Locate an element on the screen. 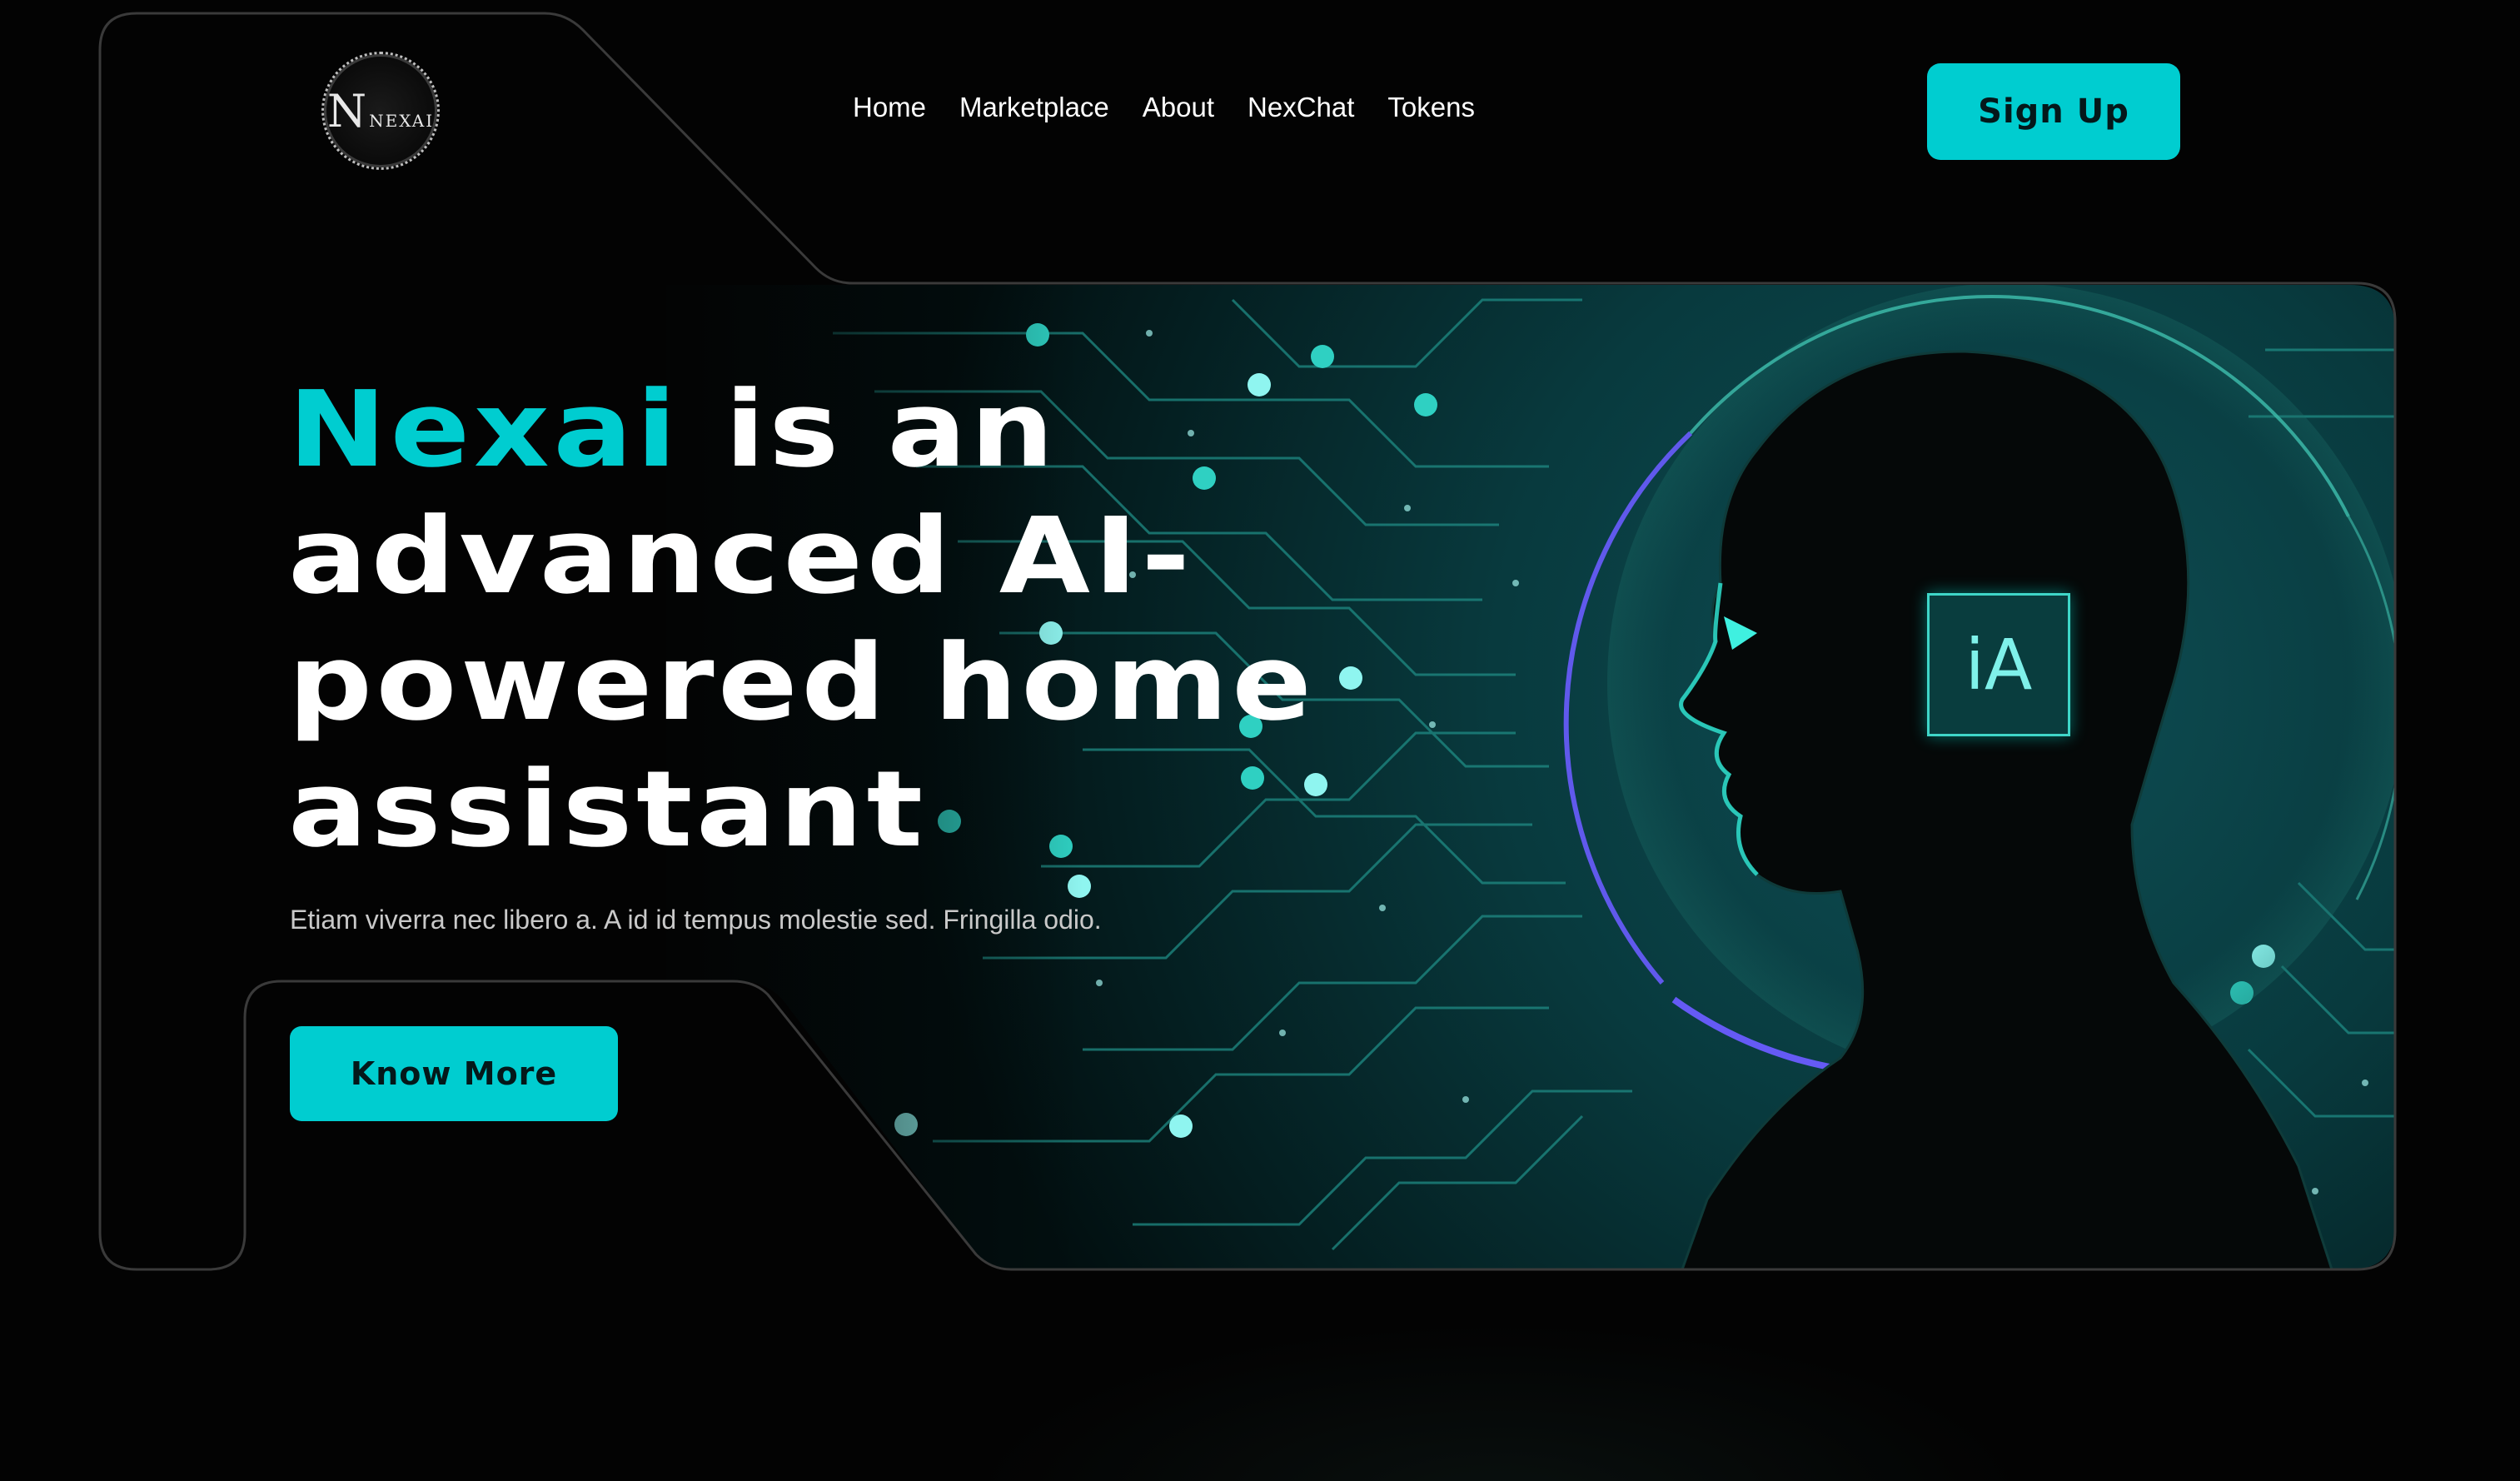  logo-text: NEXAI is located at coordinates (402, 120).